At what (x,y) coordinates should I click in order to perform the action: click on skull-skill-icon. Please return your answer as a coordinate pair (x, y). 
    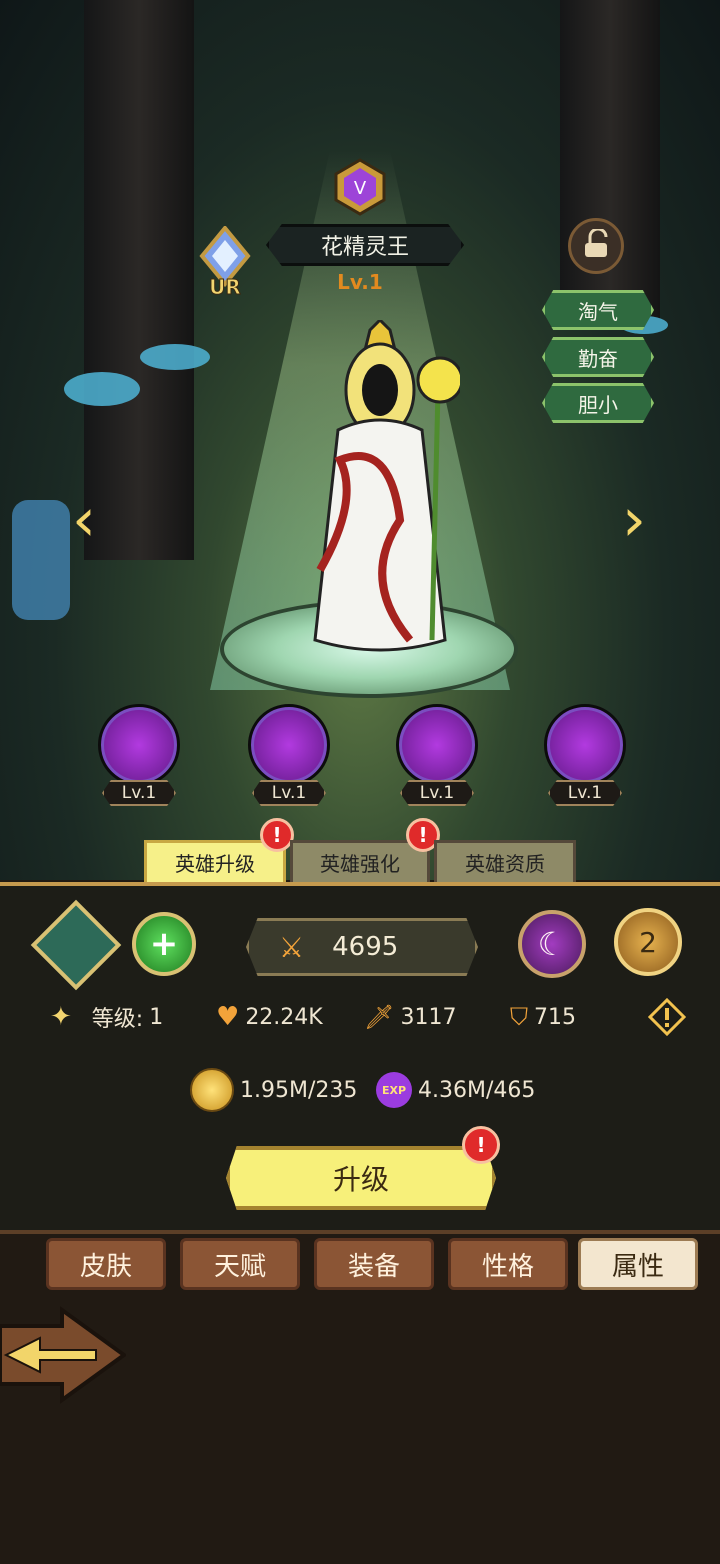
    Looking at the image, I should click on (437, 745).